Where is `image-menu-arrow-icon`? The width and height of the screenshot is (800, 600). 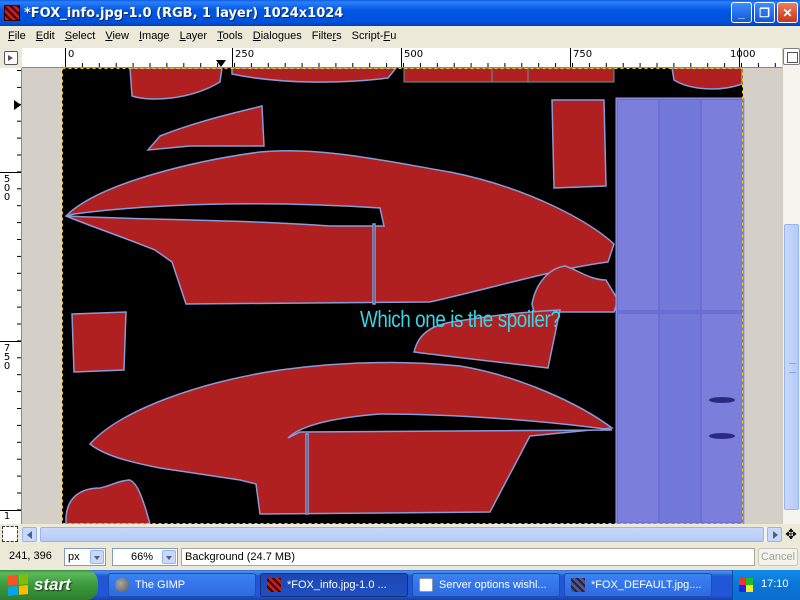
image-menu-arrow-icon is located at coordinates (11, 58).